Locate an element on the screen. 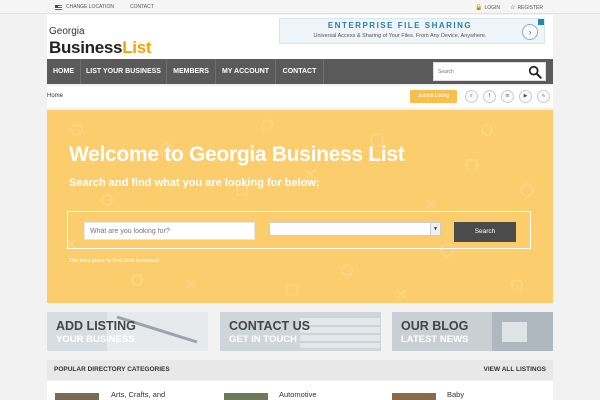  ad-headline: ENTERPRISE FILE SHARING is located at coordinates (400, 25).